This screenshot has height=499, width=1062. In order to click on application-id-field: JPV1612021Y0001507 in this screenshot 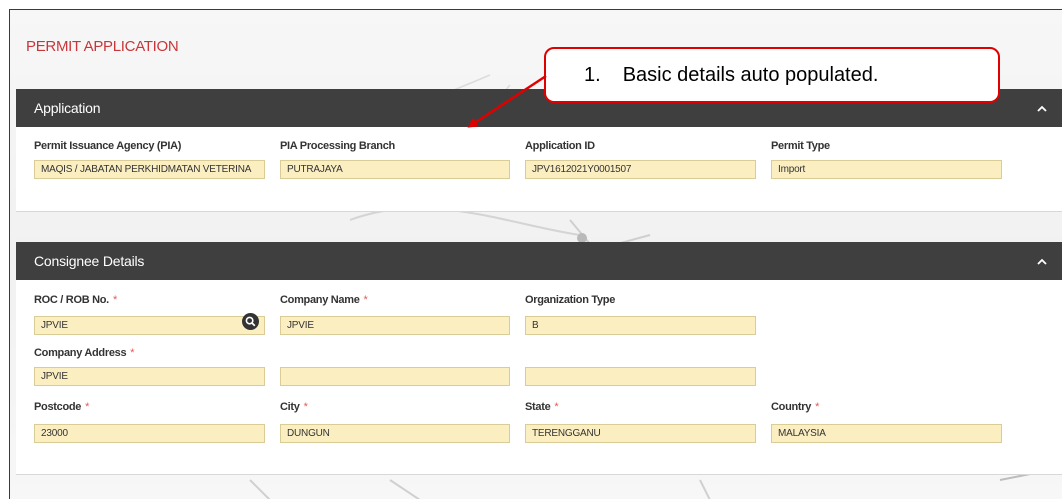, I will do `click(640, 169)`.